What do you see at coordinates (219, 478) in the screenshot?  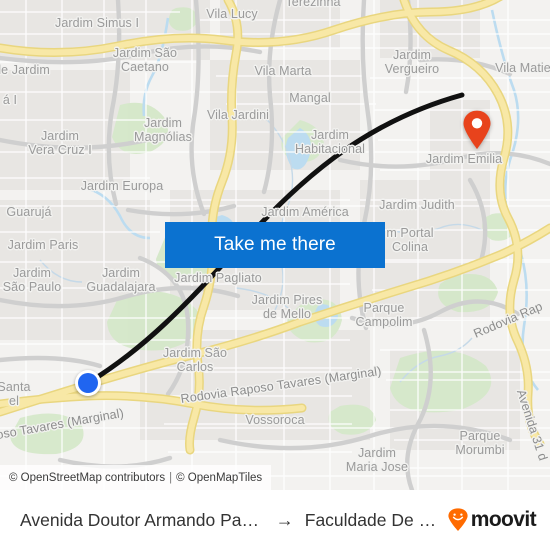 I see `attribution-openmaptiles: © OpenMapTiles` at bounding box center [219, 478].